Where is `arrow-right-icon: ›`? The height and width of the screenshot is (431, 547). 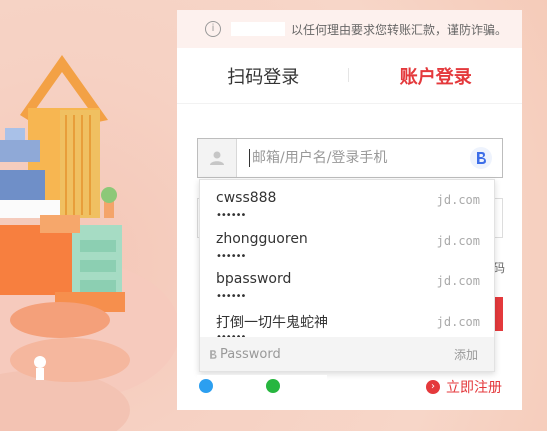
arrow-right-icon: › is located at coordinates (433, 387).